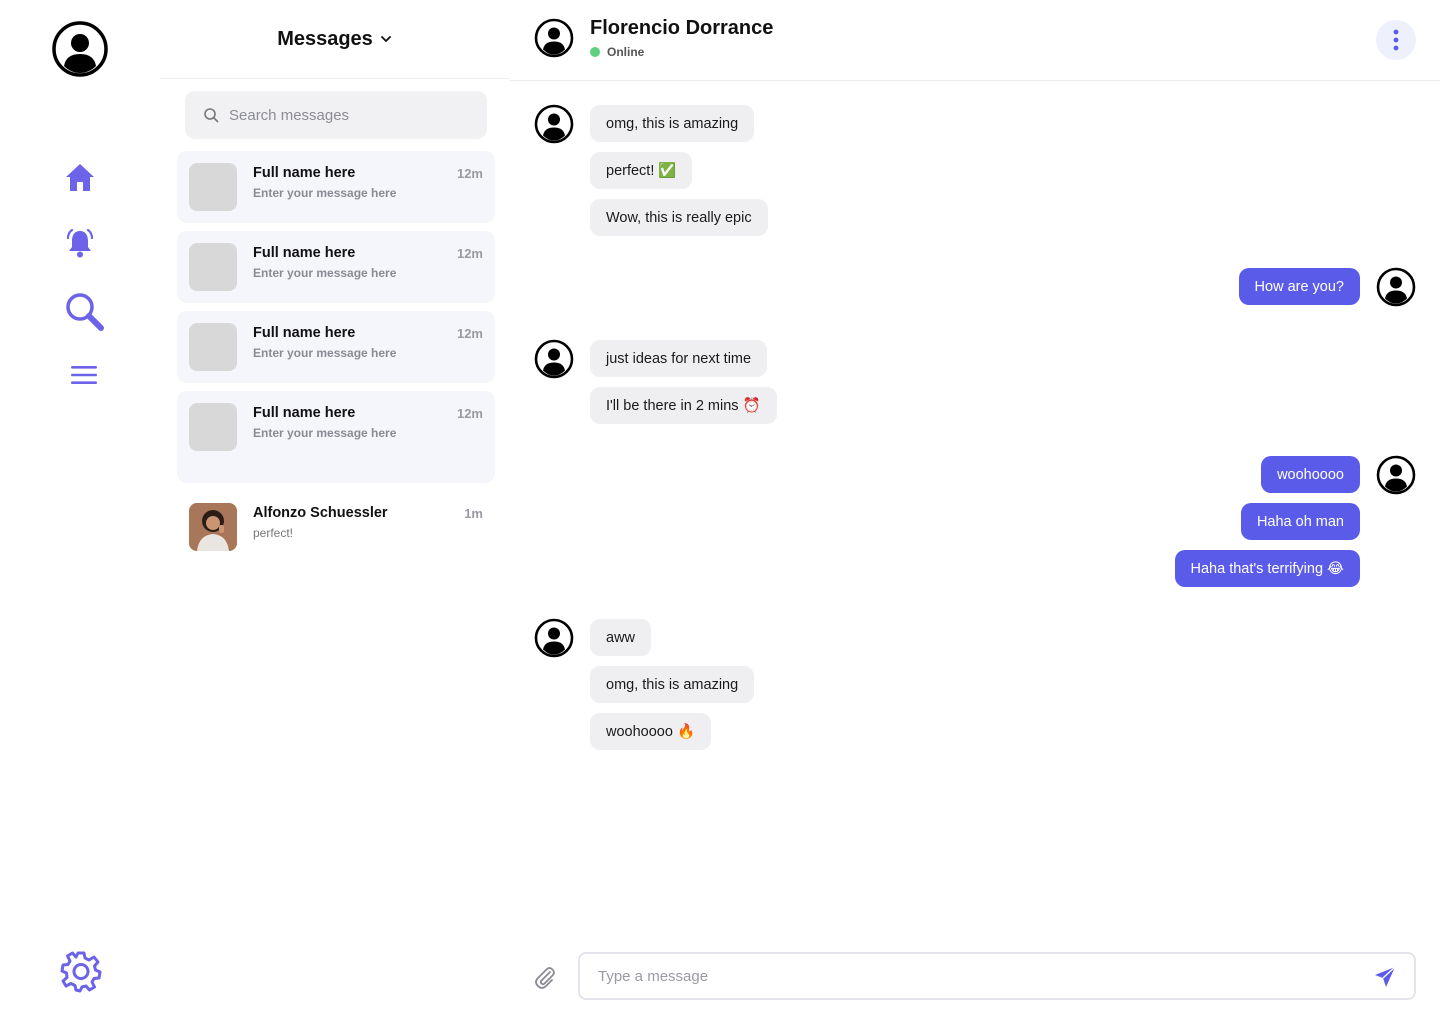 This screenshot has height=1024, width=1440. I want to click on nav-menu-button, so click(84, 375).